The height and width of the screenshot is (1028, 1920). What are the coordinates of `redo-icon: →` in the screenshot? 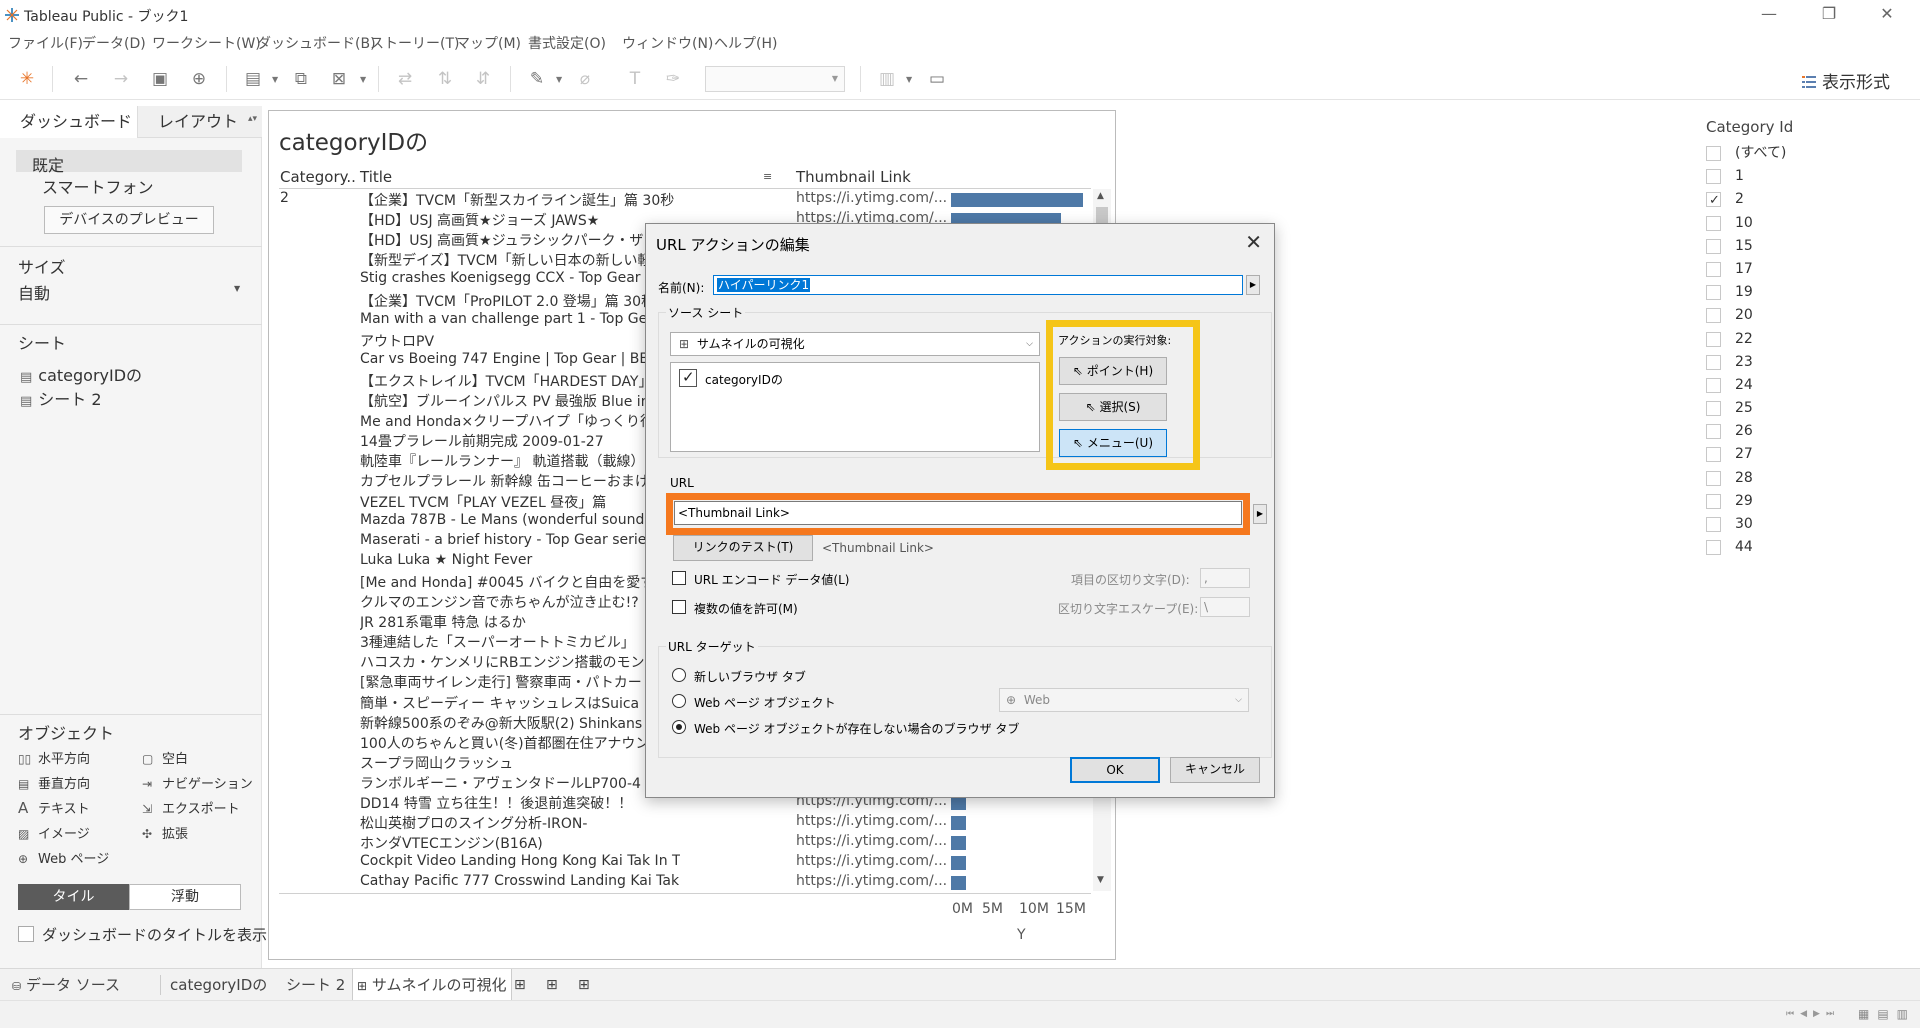 It's located at (121, 79).